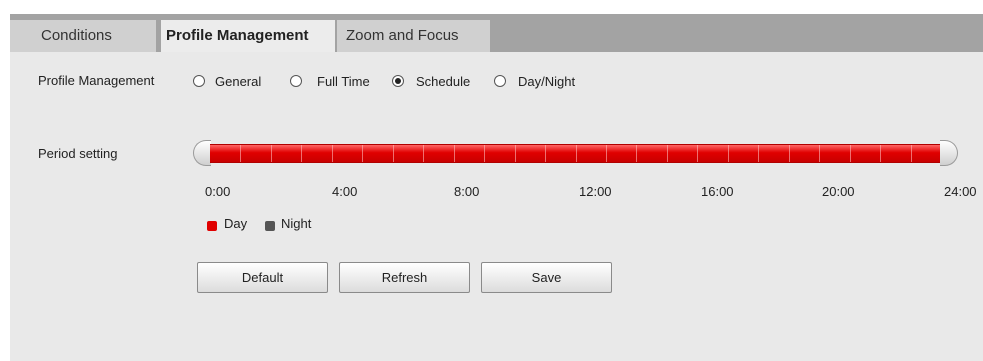 The width and height of the screenshot is (983, 361). Describe the element at coordinates (343, 81) in the screenshot. I see `radio-full-time-label: Full Time` at that location.